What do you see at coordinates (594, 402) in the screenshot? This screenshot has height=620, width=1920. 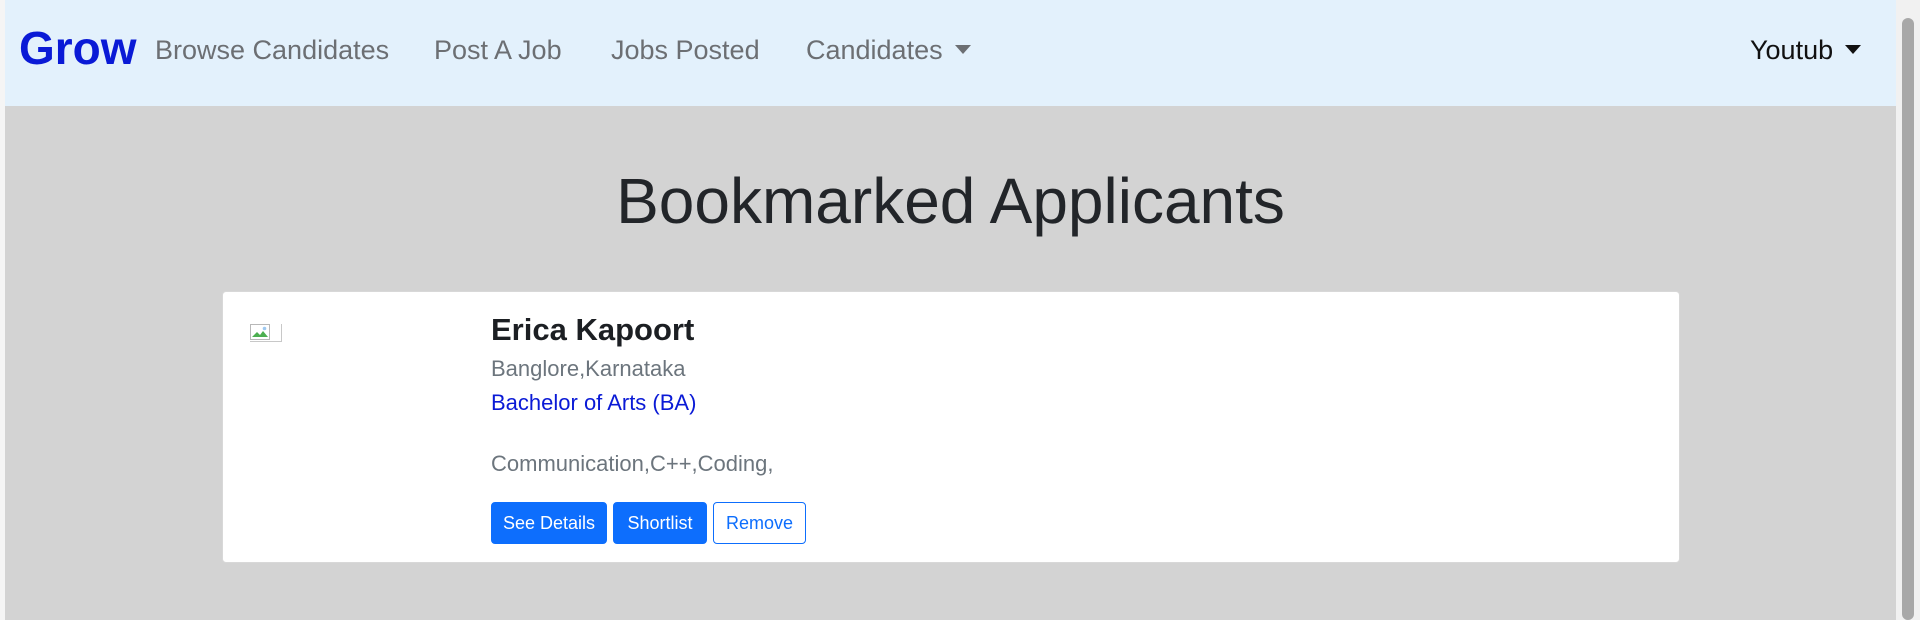 I see `applicant-degree: Bachelor of Arts (BA)` at bounding box center [594, 402].